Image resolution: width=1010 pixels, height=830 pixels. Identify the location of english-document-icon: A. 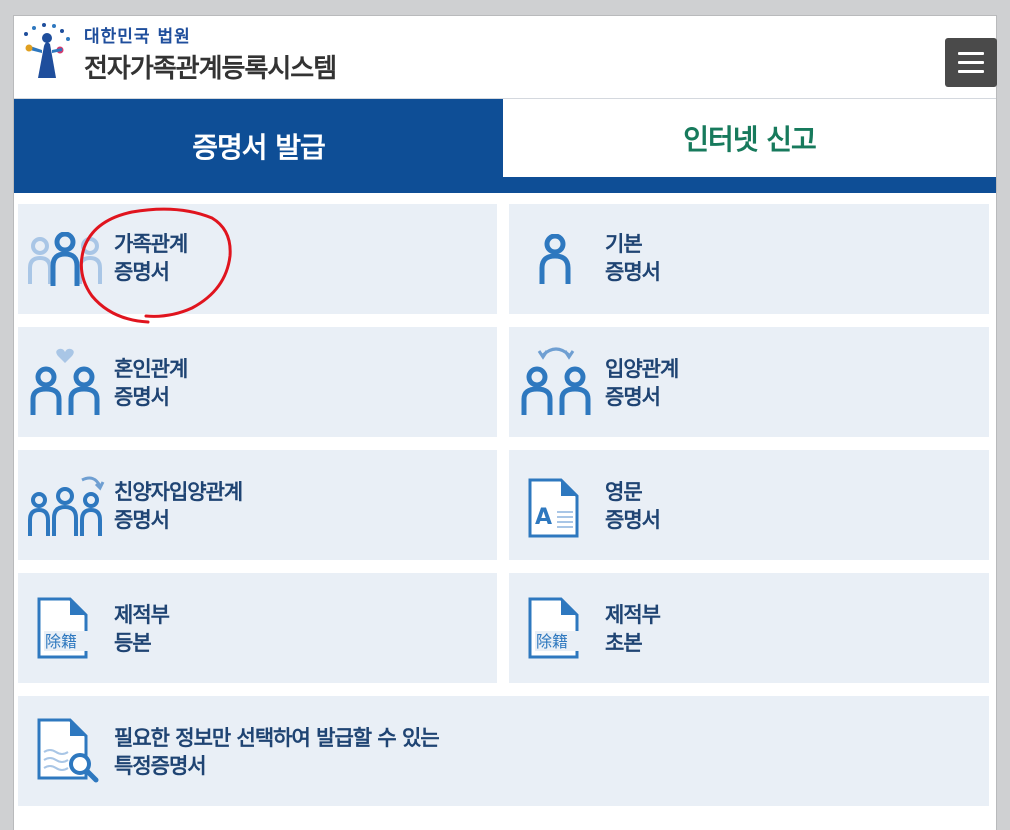
(553, 508).